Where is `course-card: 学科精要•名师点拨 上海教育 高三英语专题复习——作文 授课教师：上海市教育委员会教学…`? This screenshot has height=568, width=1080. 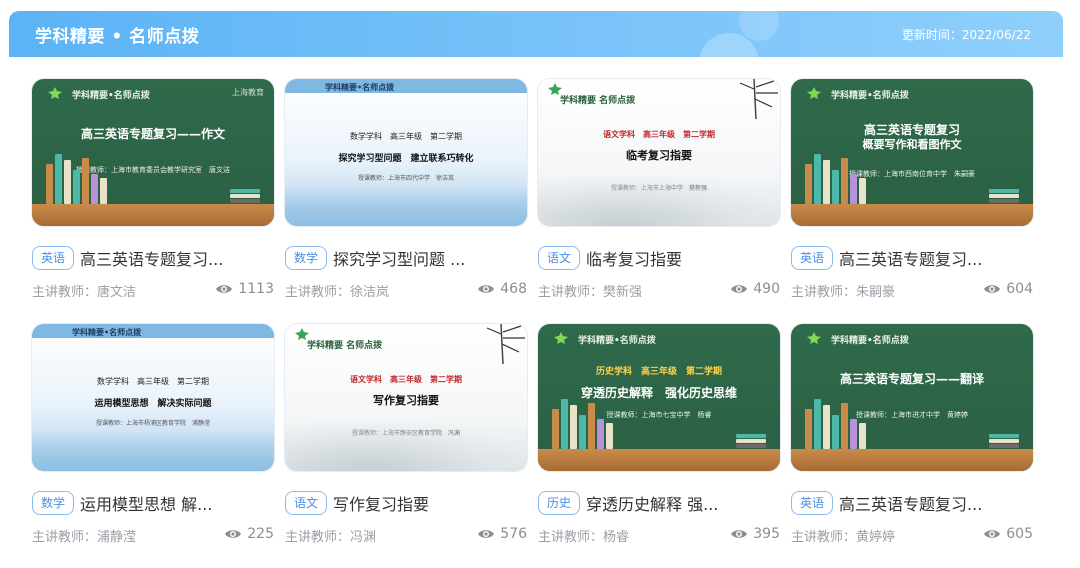 course-card: 学科精要•名师点拨 上海教育 高三英语专题复习——作文 授课教师：上海市教育委员会教学… is located at coordinates (153, 189).